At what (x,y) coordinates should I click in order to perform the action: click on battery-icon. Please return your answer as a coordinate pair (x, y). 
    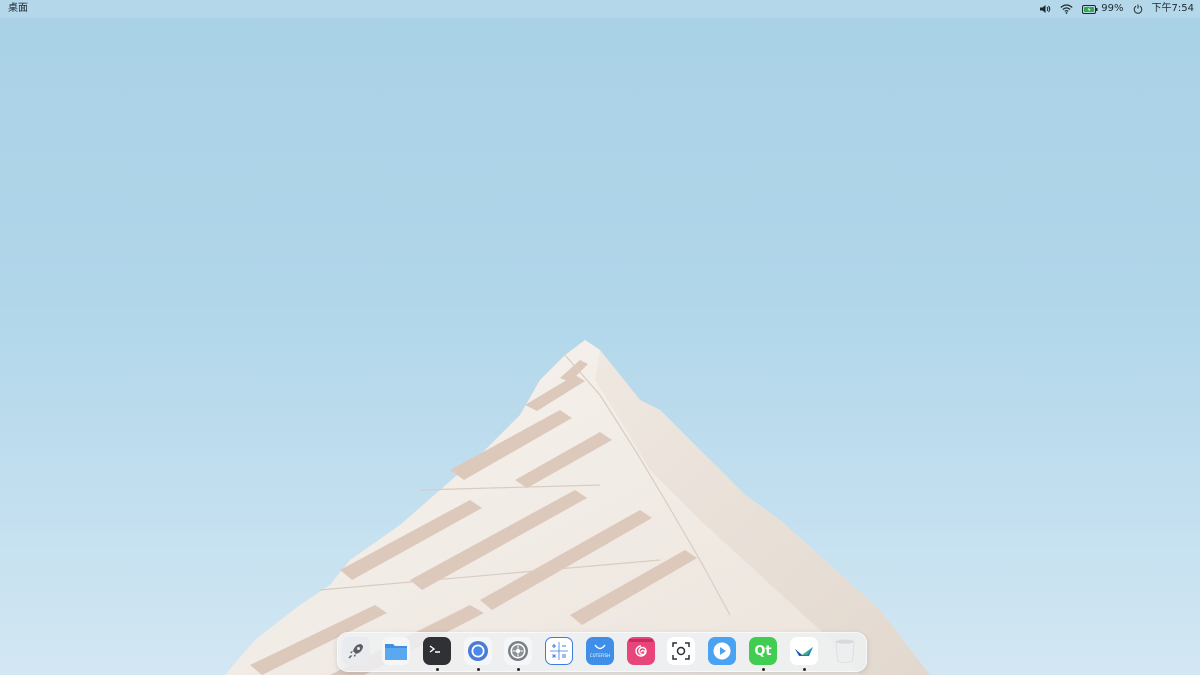
    Looking at the image, I should click on (1090, 9).